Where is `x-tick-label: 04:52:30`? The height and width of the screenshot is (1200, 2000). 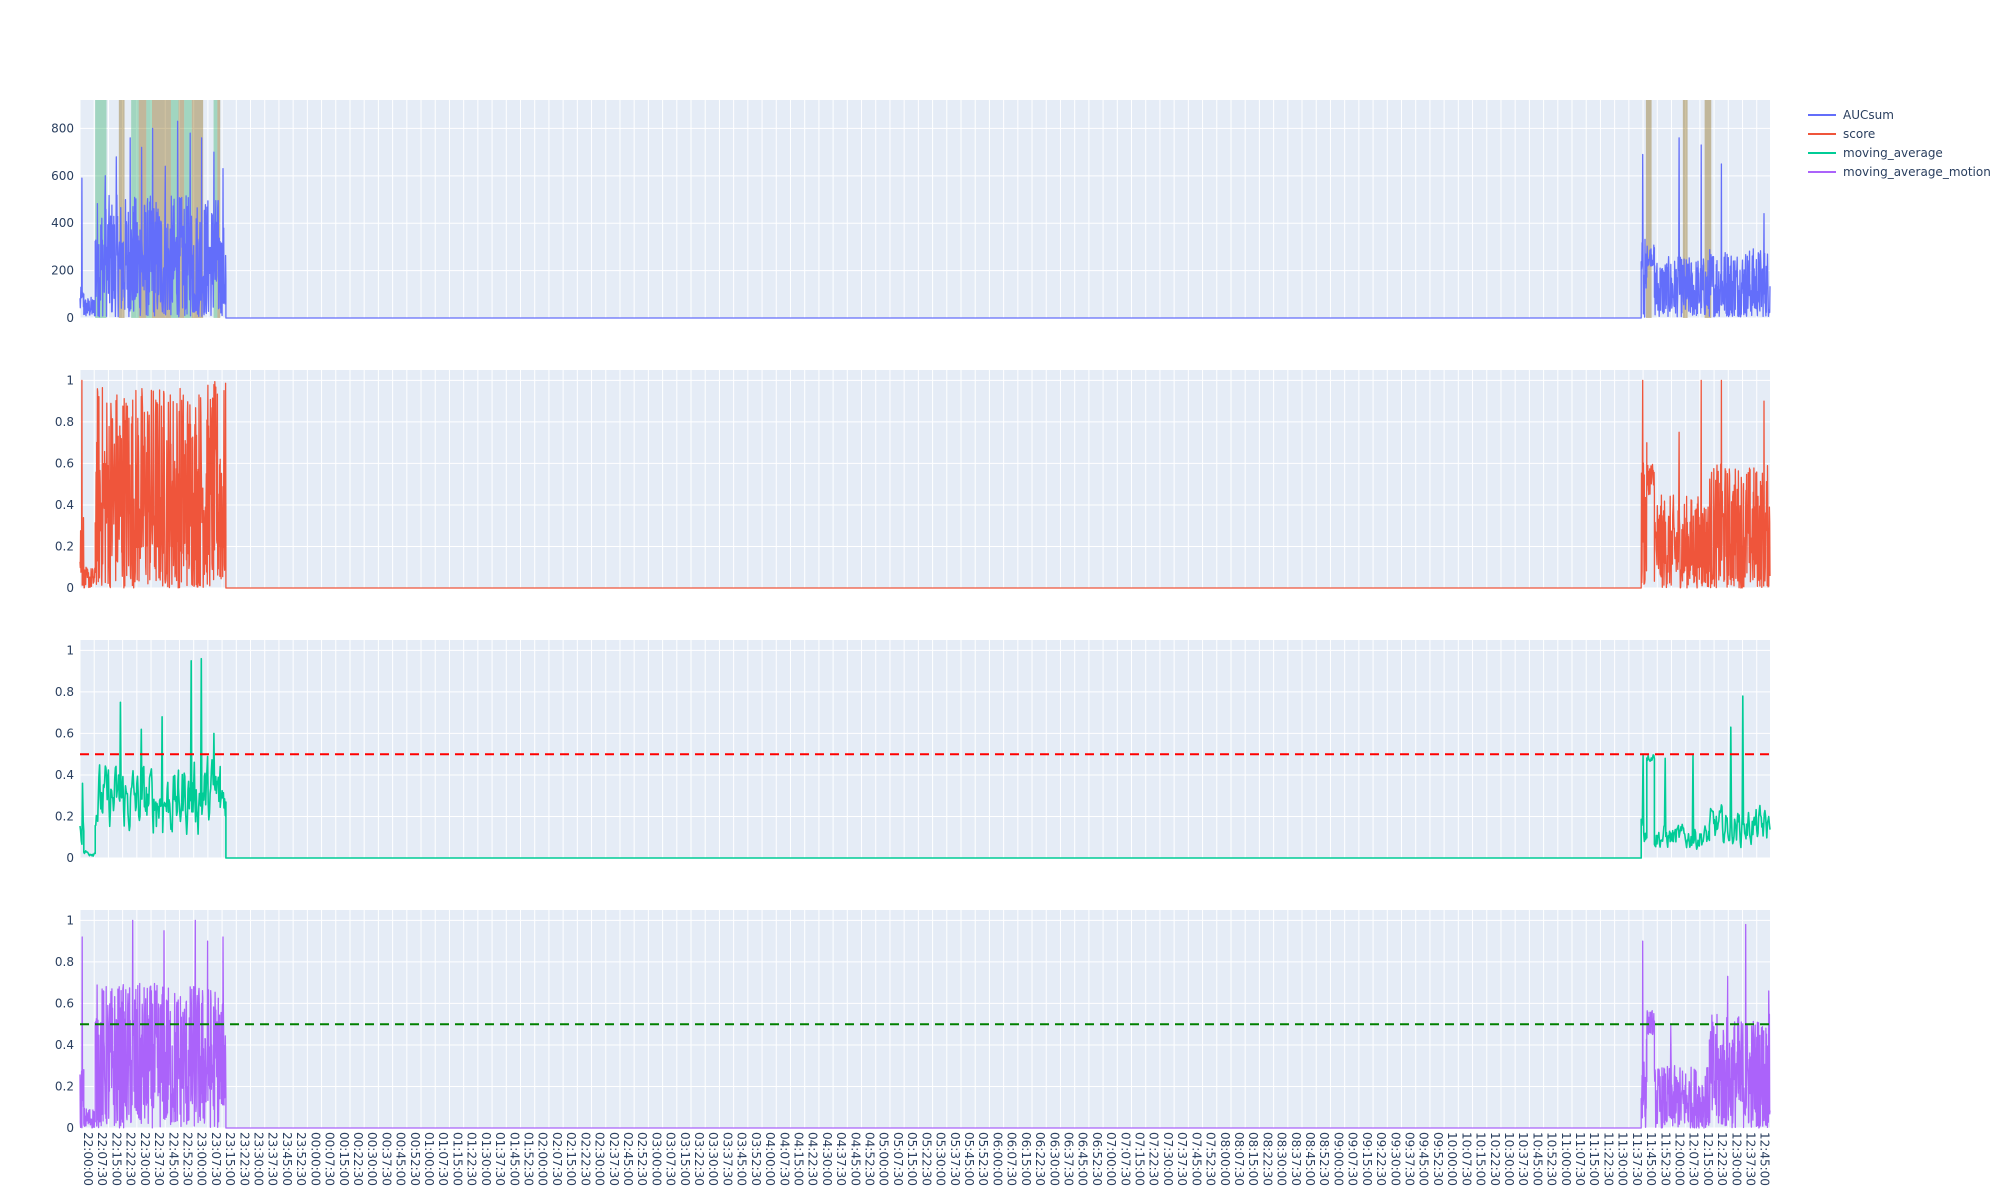 x-tick-label: 04:52:30 is located at coordinates (870, 1159).